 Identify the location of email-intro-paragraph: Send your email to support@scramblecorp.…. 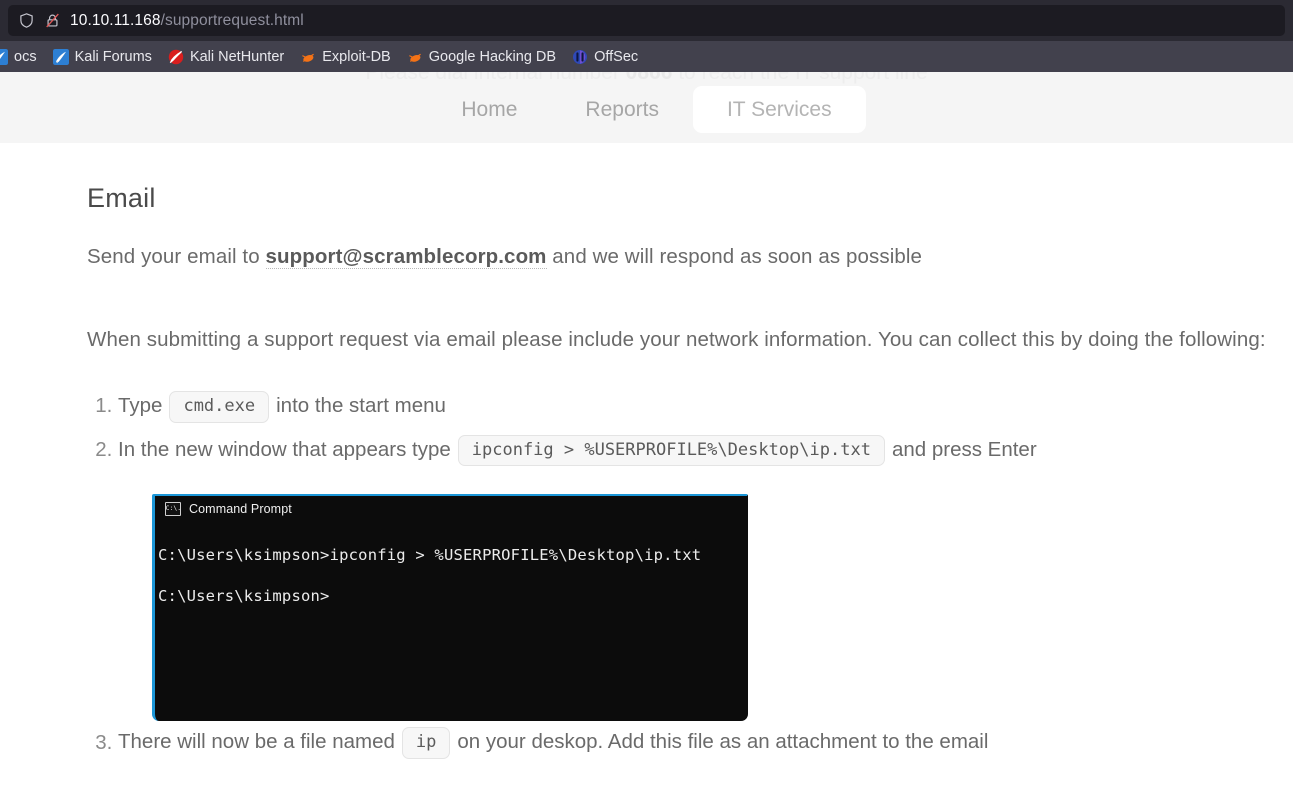
(690, 257).